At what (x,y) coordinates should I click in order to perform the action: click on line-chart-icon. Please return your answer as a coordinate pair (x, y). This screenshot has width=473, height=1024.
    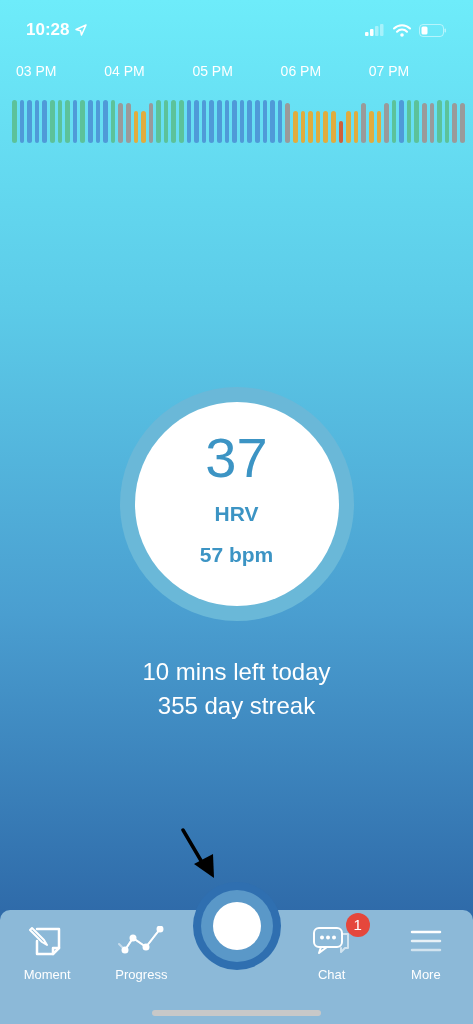
    Looking at the image, I should click on (141, 941).